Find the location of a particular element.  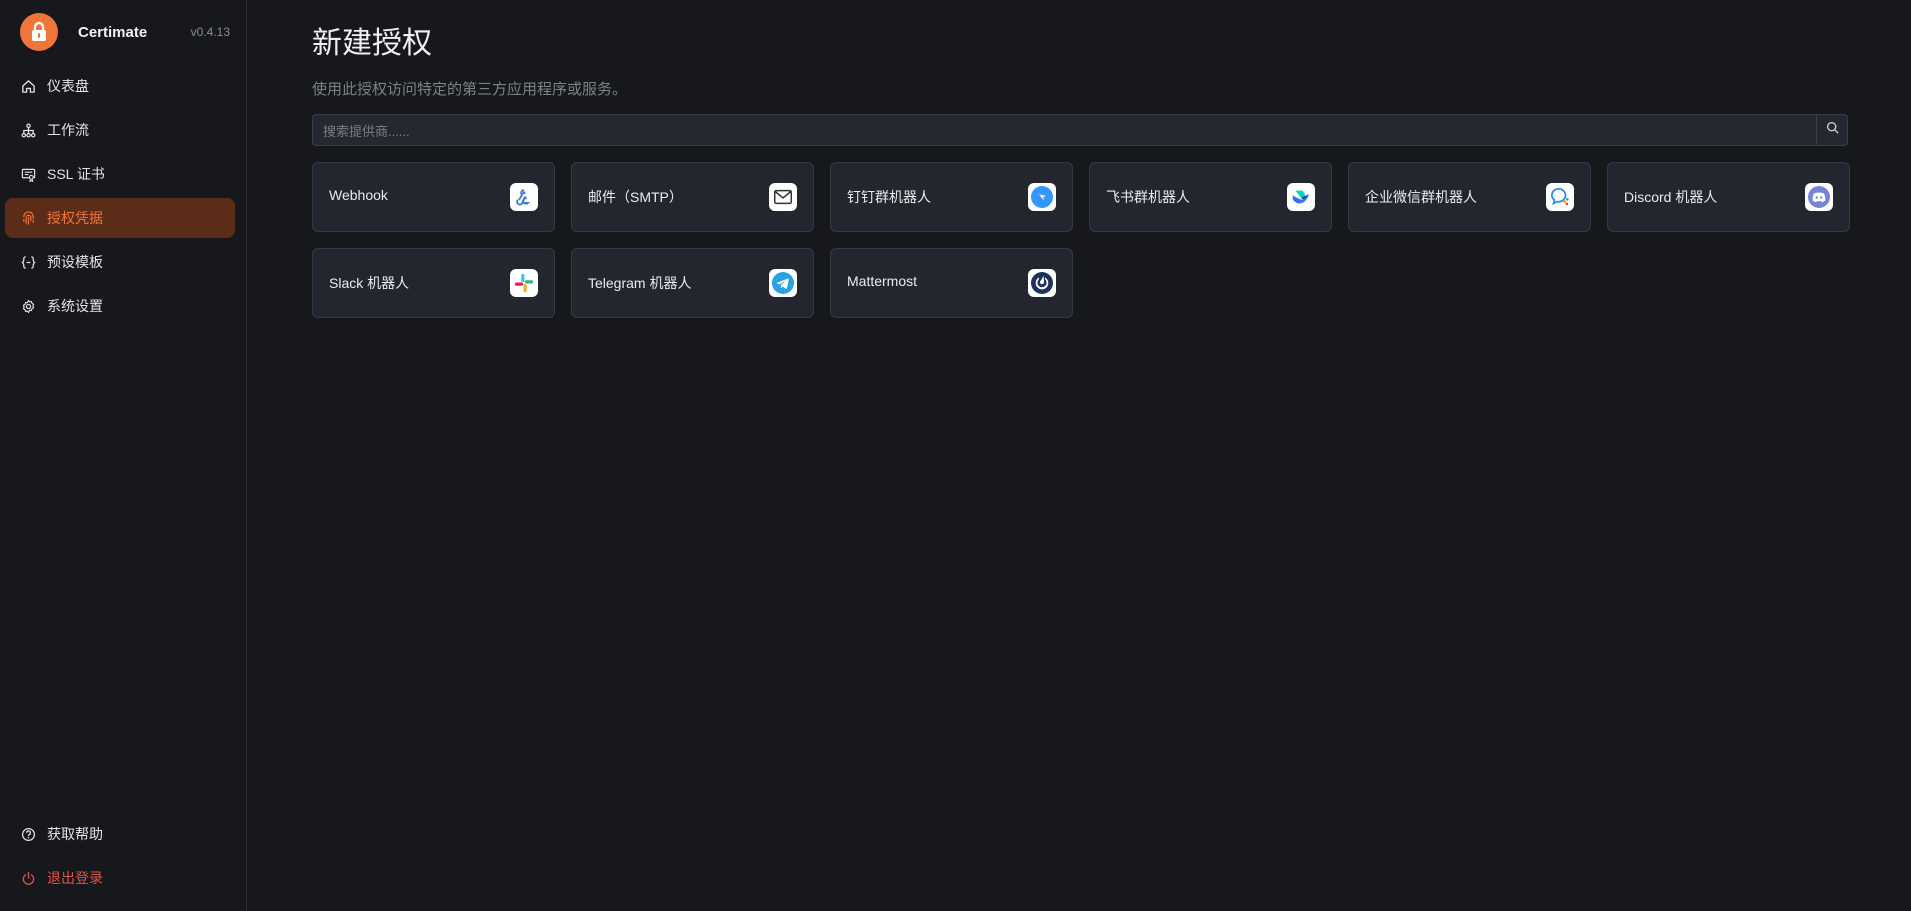

lock-logo-icon is located at coordinates (39, 32).